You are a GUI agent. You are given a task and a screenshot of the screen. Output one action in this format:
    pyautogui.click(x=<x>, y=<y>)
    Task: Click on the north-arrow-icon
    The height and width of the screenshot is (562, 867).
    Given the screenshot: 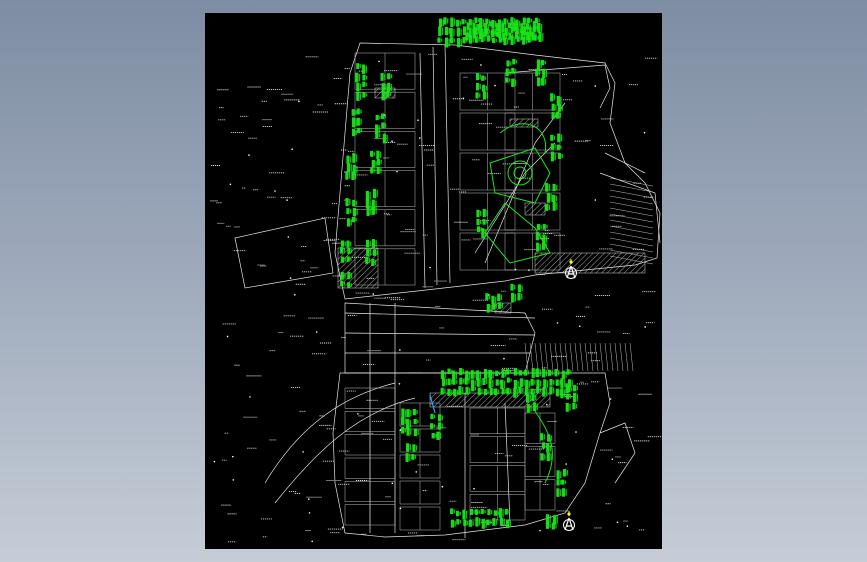 What is the action you would take?
    pyautogui.click(x=569, y=521)
    